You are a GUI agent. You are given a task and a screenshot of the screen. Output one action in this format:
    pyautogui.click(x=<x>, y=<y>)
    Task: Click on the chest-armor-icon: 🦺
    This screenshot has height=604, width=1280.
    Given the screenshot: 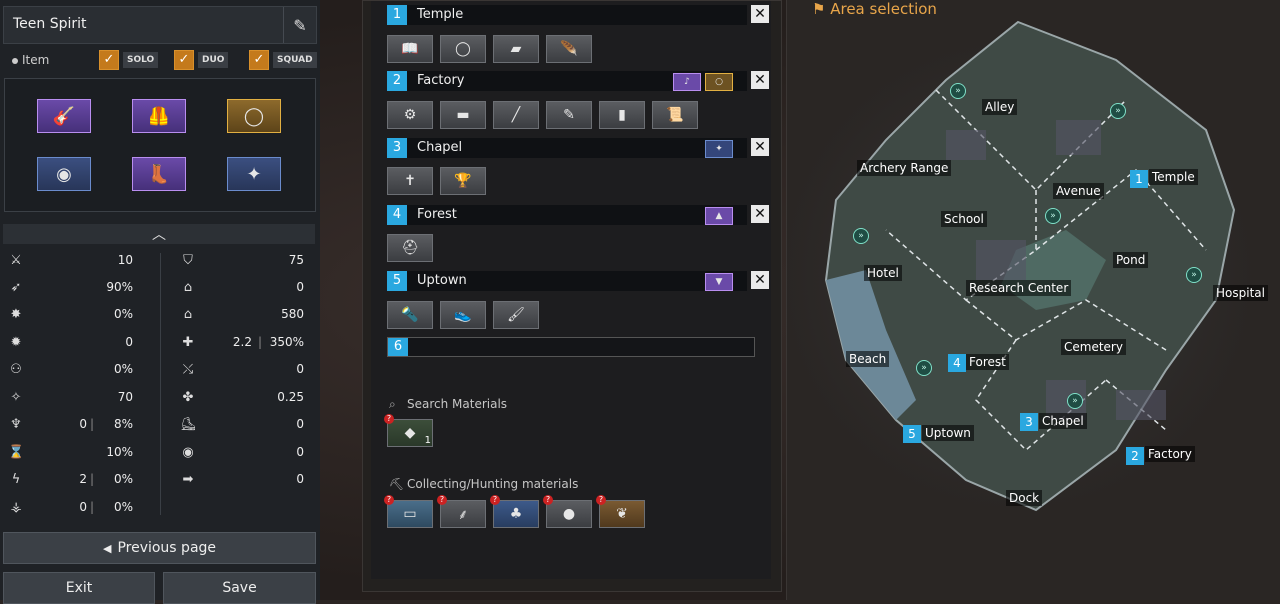 What is the action you would take?
    pyautogui.click(x=159, y=116)
    